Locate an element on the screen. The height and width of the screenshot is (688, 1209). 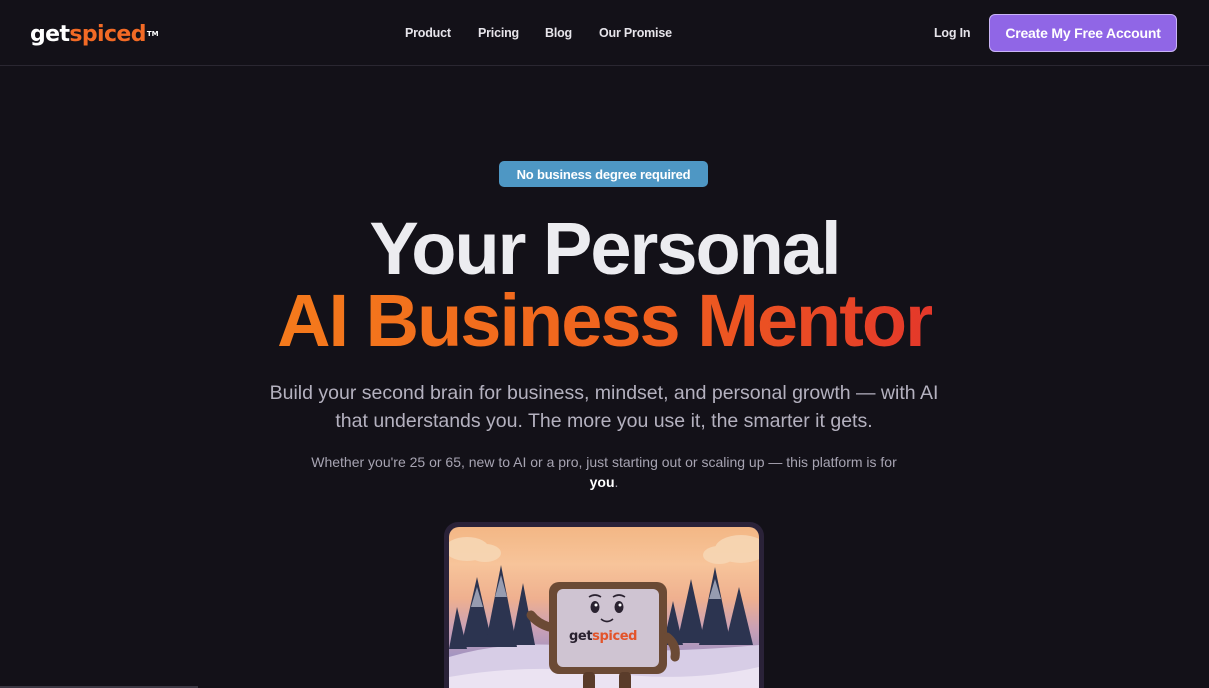
mascot-illustration: getspiced is located at coordinates (604, 607).